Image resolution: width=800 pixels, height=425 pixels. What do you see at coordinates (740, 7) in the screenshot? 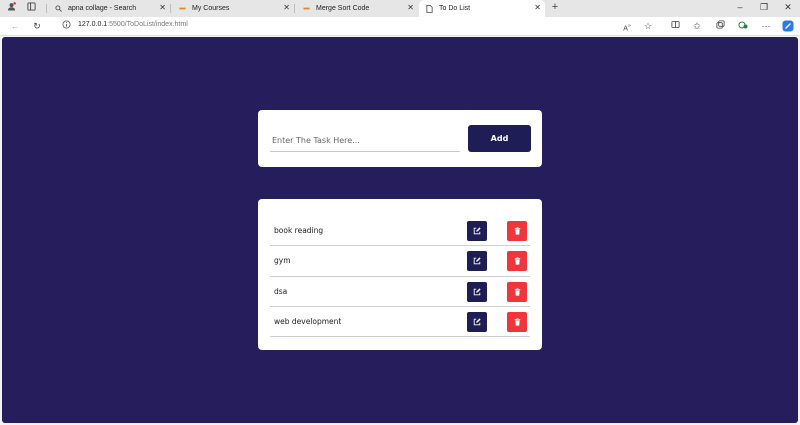
I see `minimize-icon: –` at bounding box center [740, 7].